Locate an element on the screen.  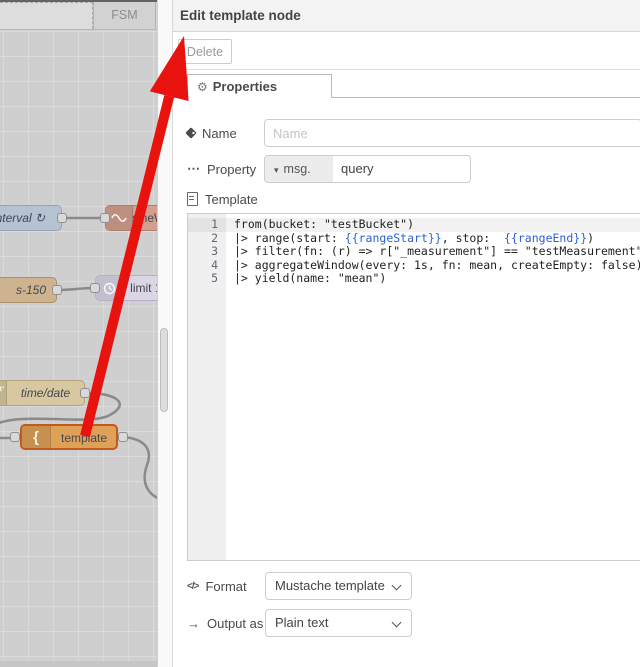
property-typed-input: ▾ msg. query is located at coordinates (367, 169).